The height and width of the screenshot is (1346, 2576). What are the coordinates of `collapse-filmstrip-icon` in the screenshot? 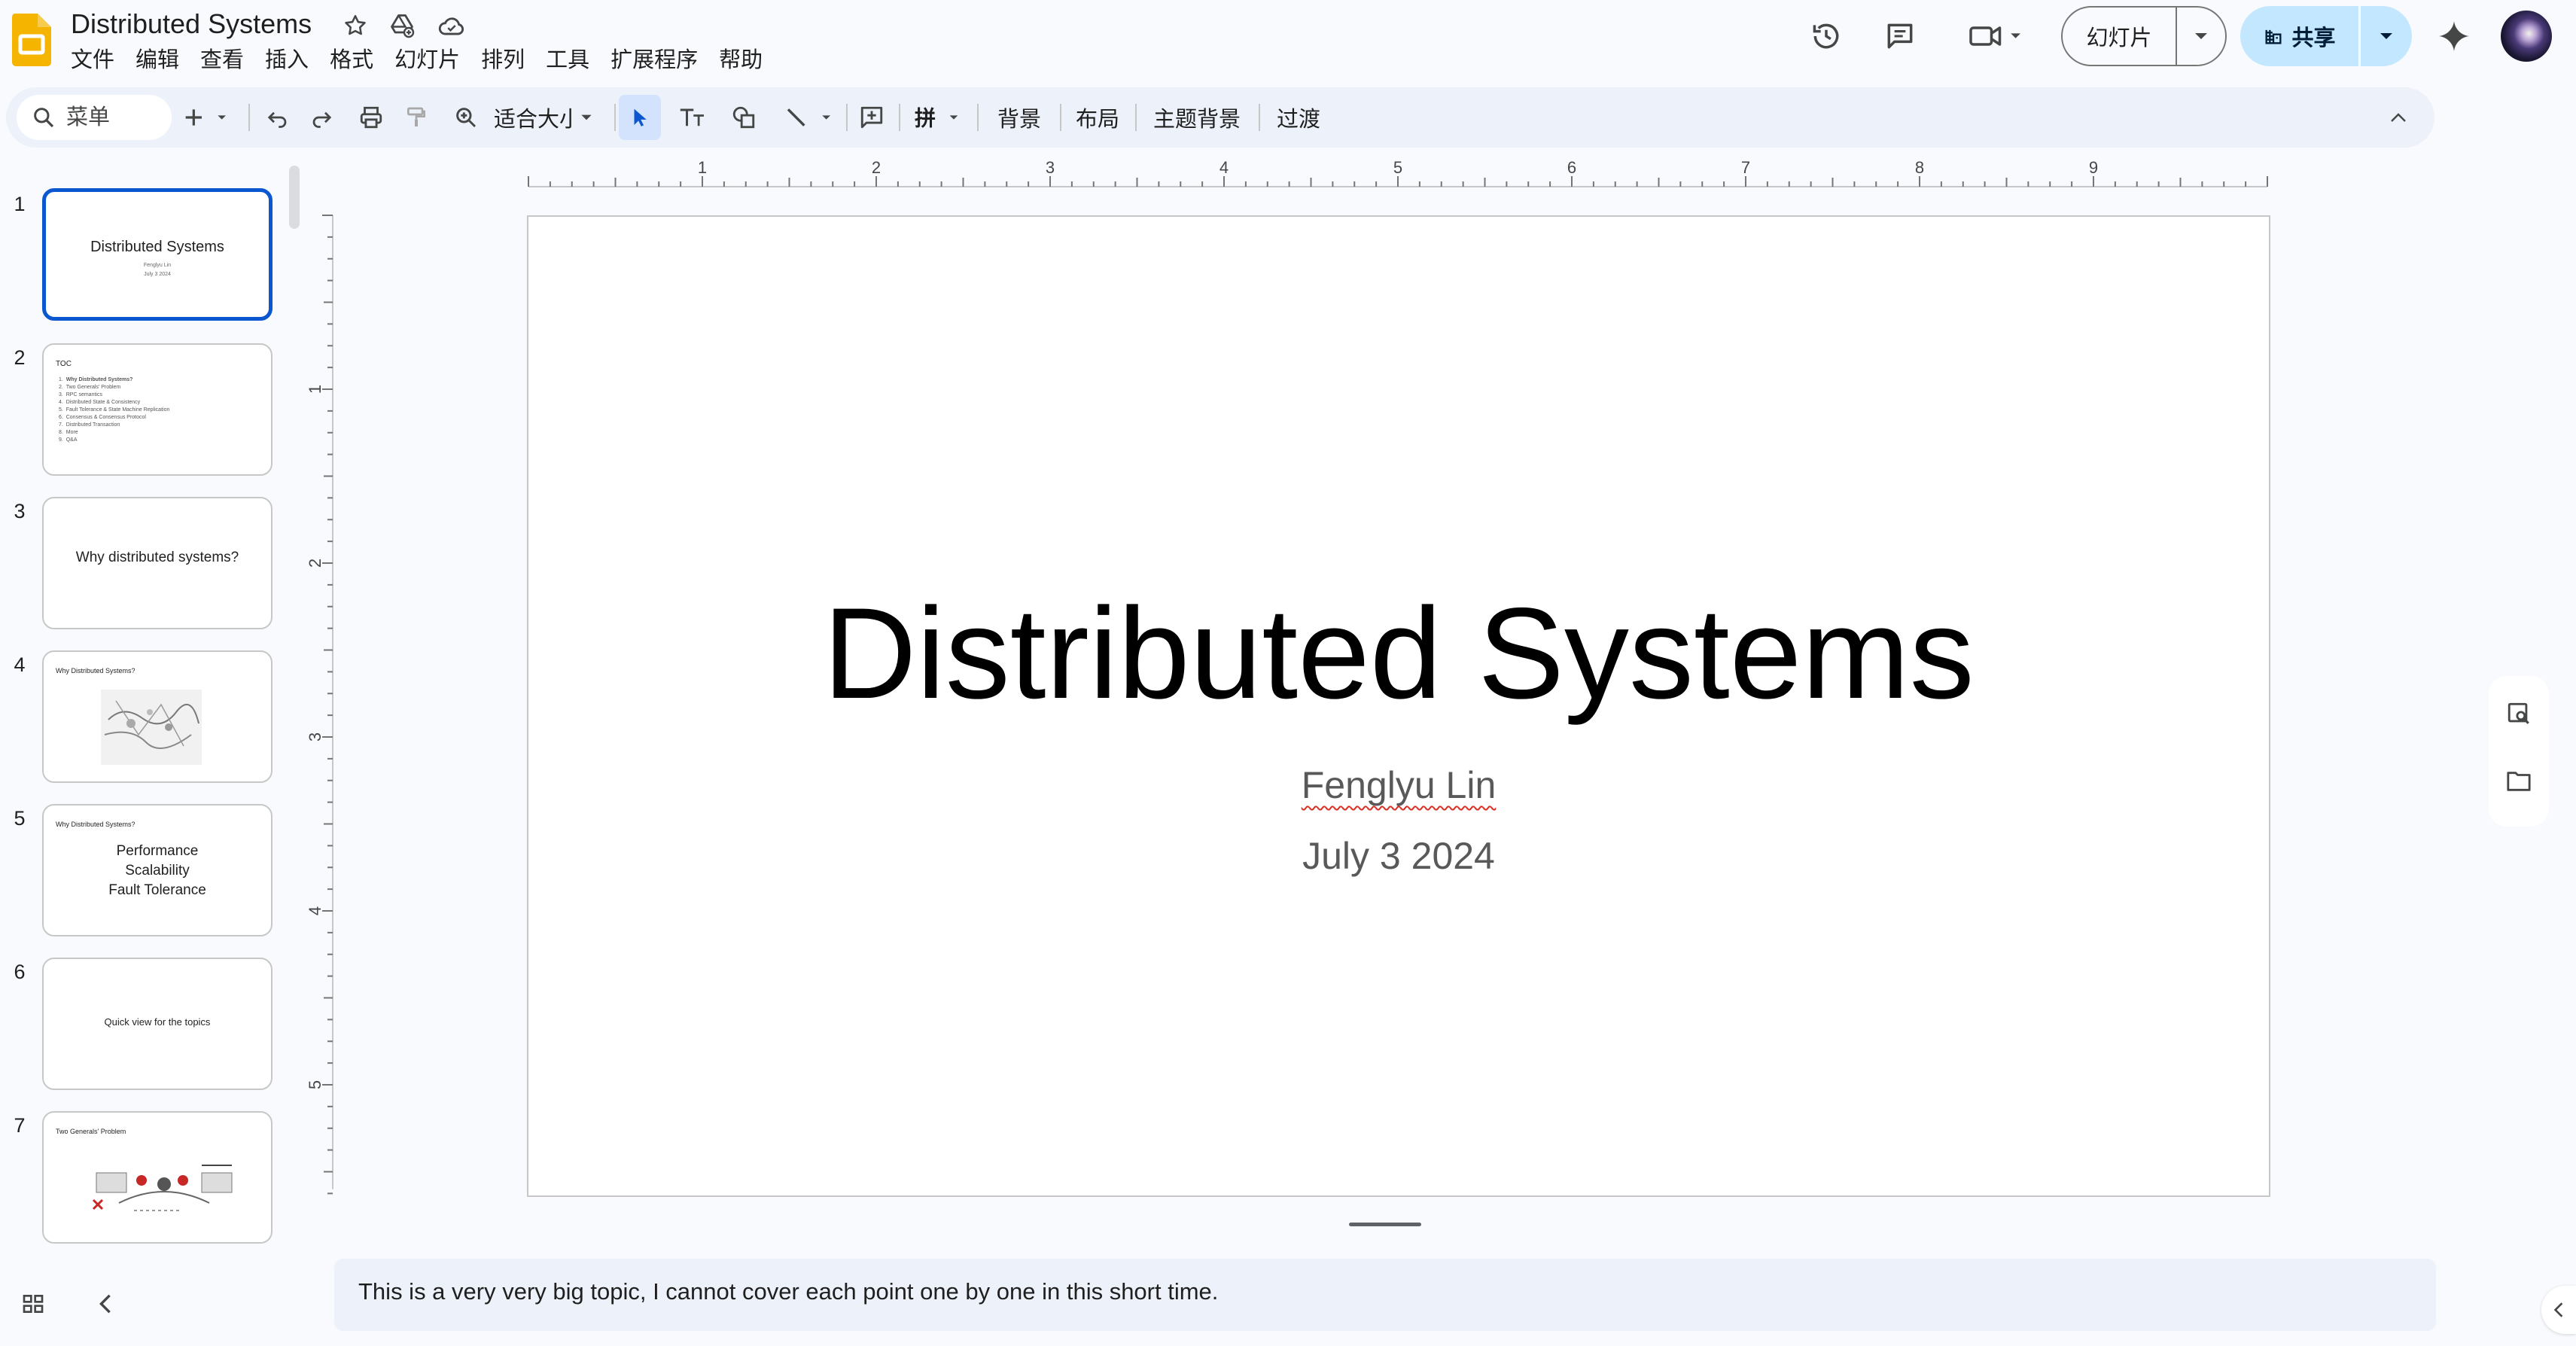 It's located at (105, 1304).